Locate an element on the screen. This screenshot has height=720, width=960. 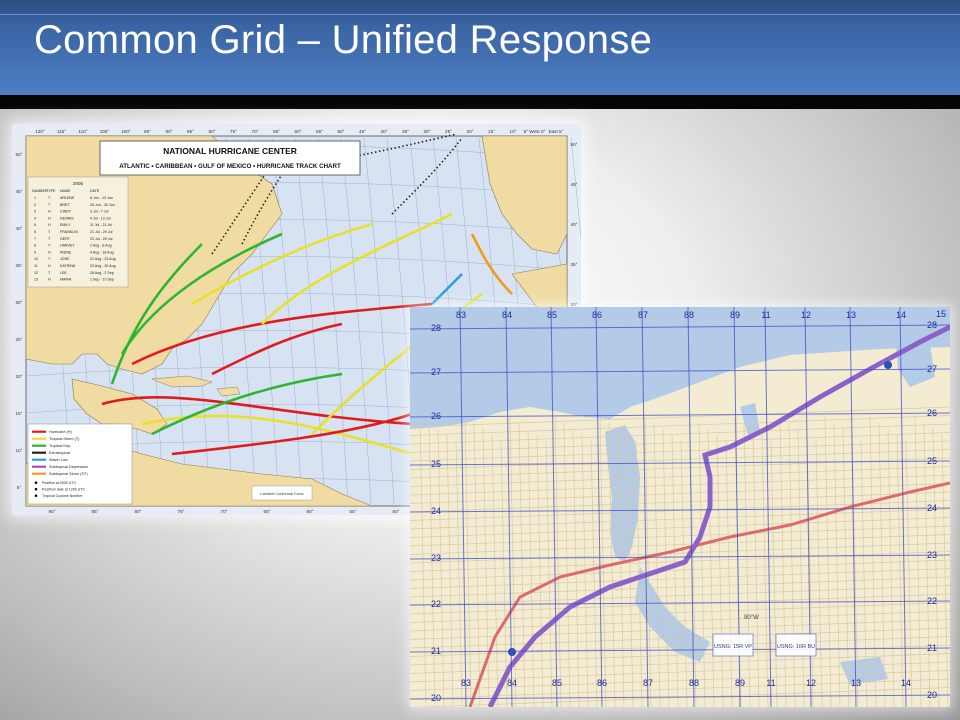
grid-top-label: 87 is located at coordinates (643, 315).